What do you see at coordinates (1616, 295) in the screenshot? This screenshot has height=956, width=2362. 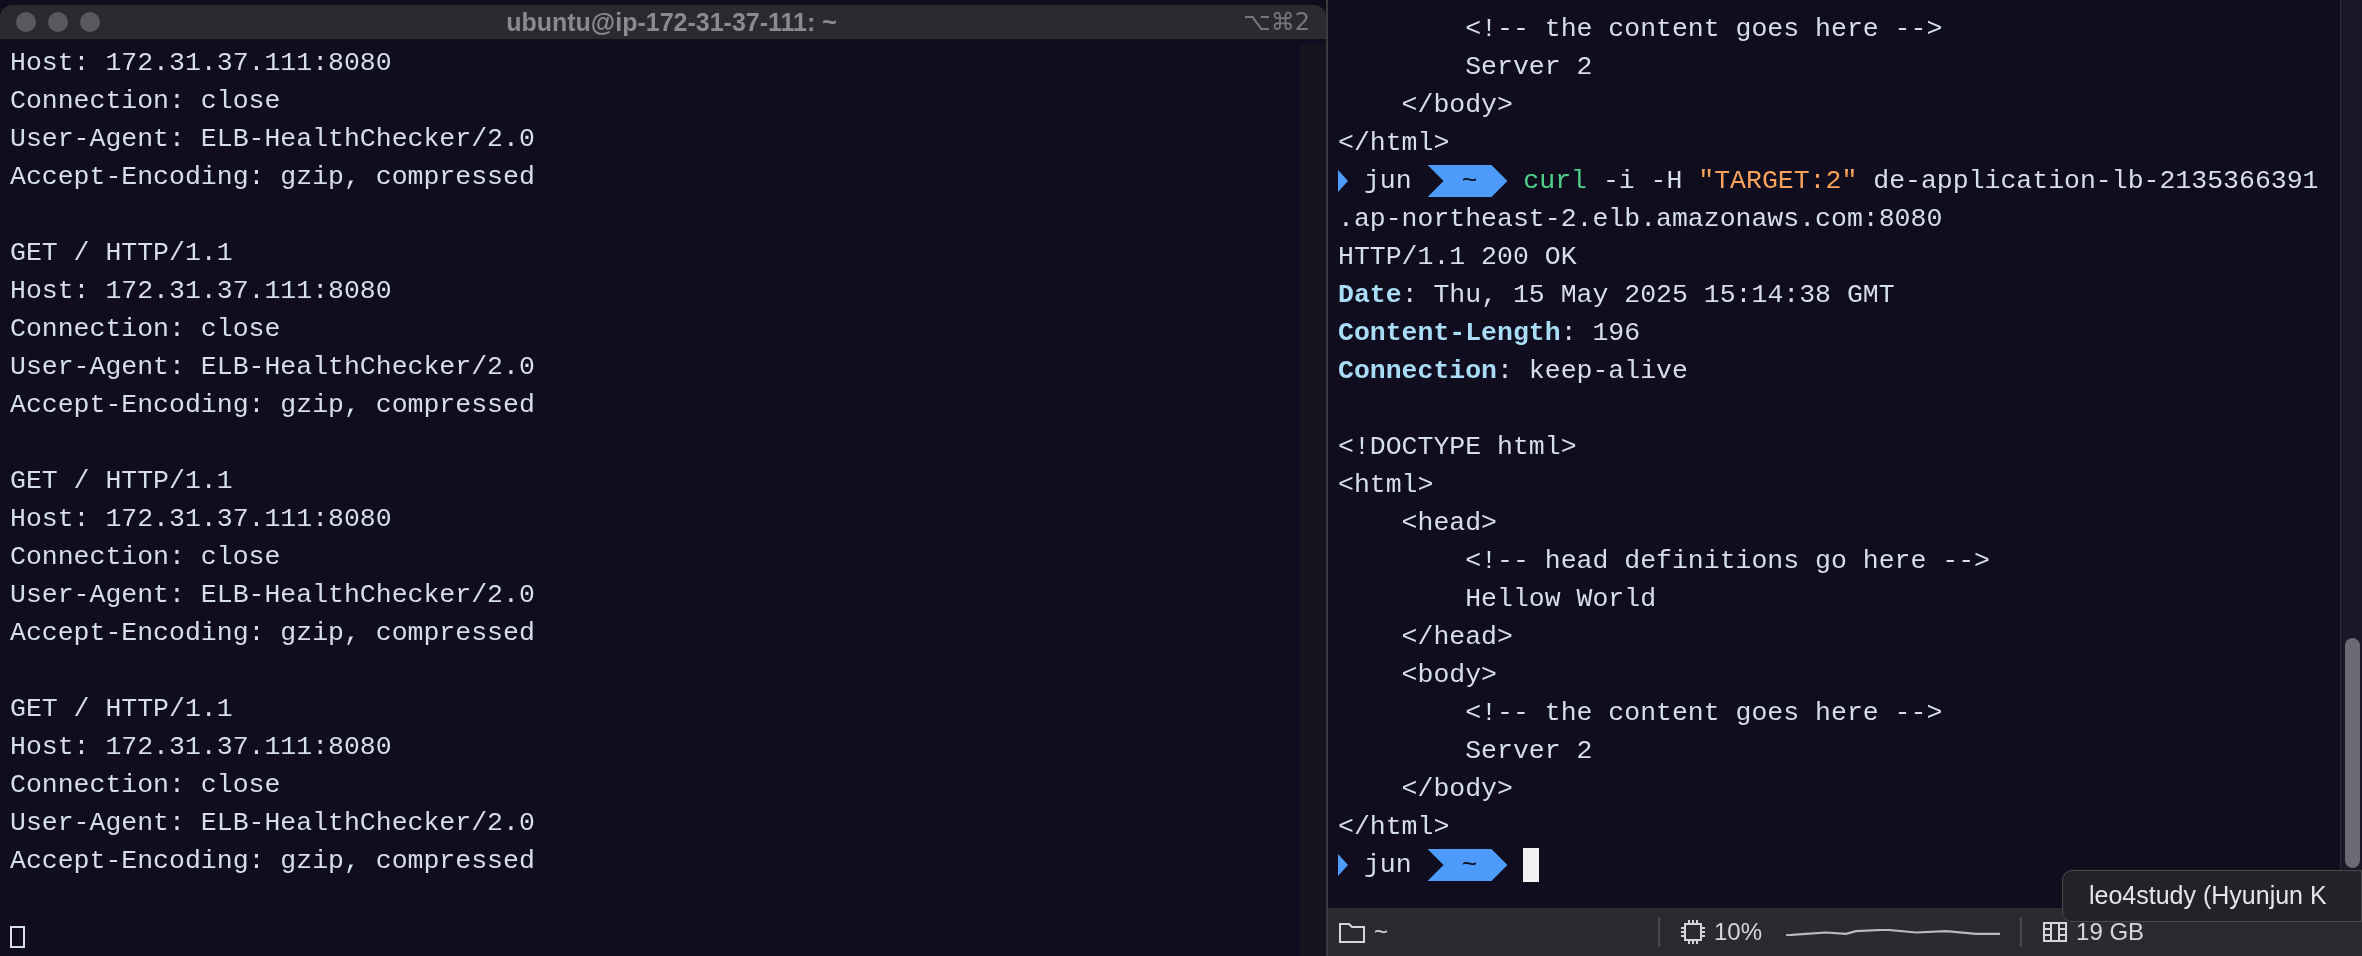 I see `terminal-line: Date: Thu, 15 May 2025 15:14:38 GMT` at bounding box center [1616, 295].